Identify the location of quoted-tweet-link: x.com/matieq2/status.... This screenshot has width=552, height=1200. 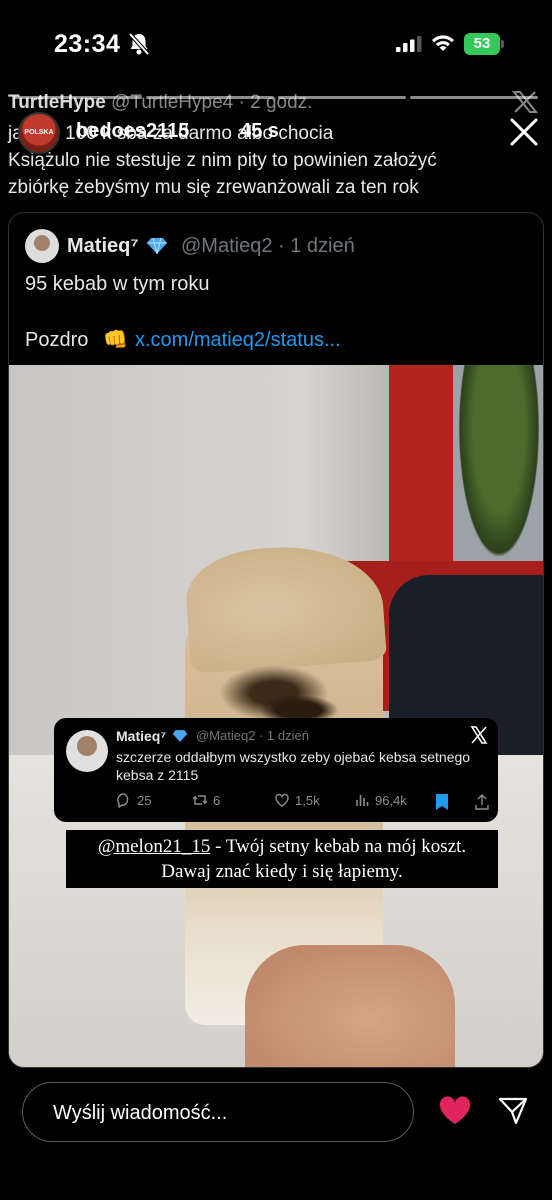
(238, 340).